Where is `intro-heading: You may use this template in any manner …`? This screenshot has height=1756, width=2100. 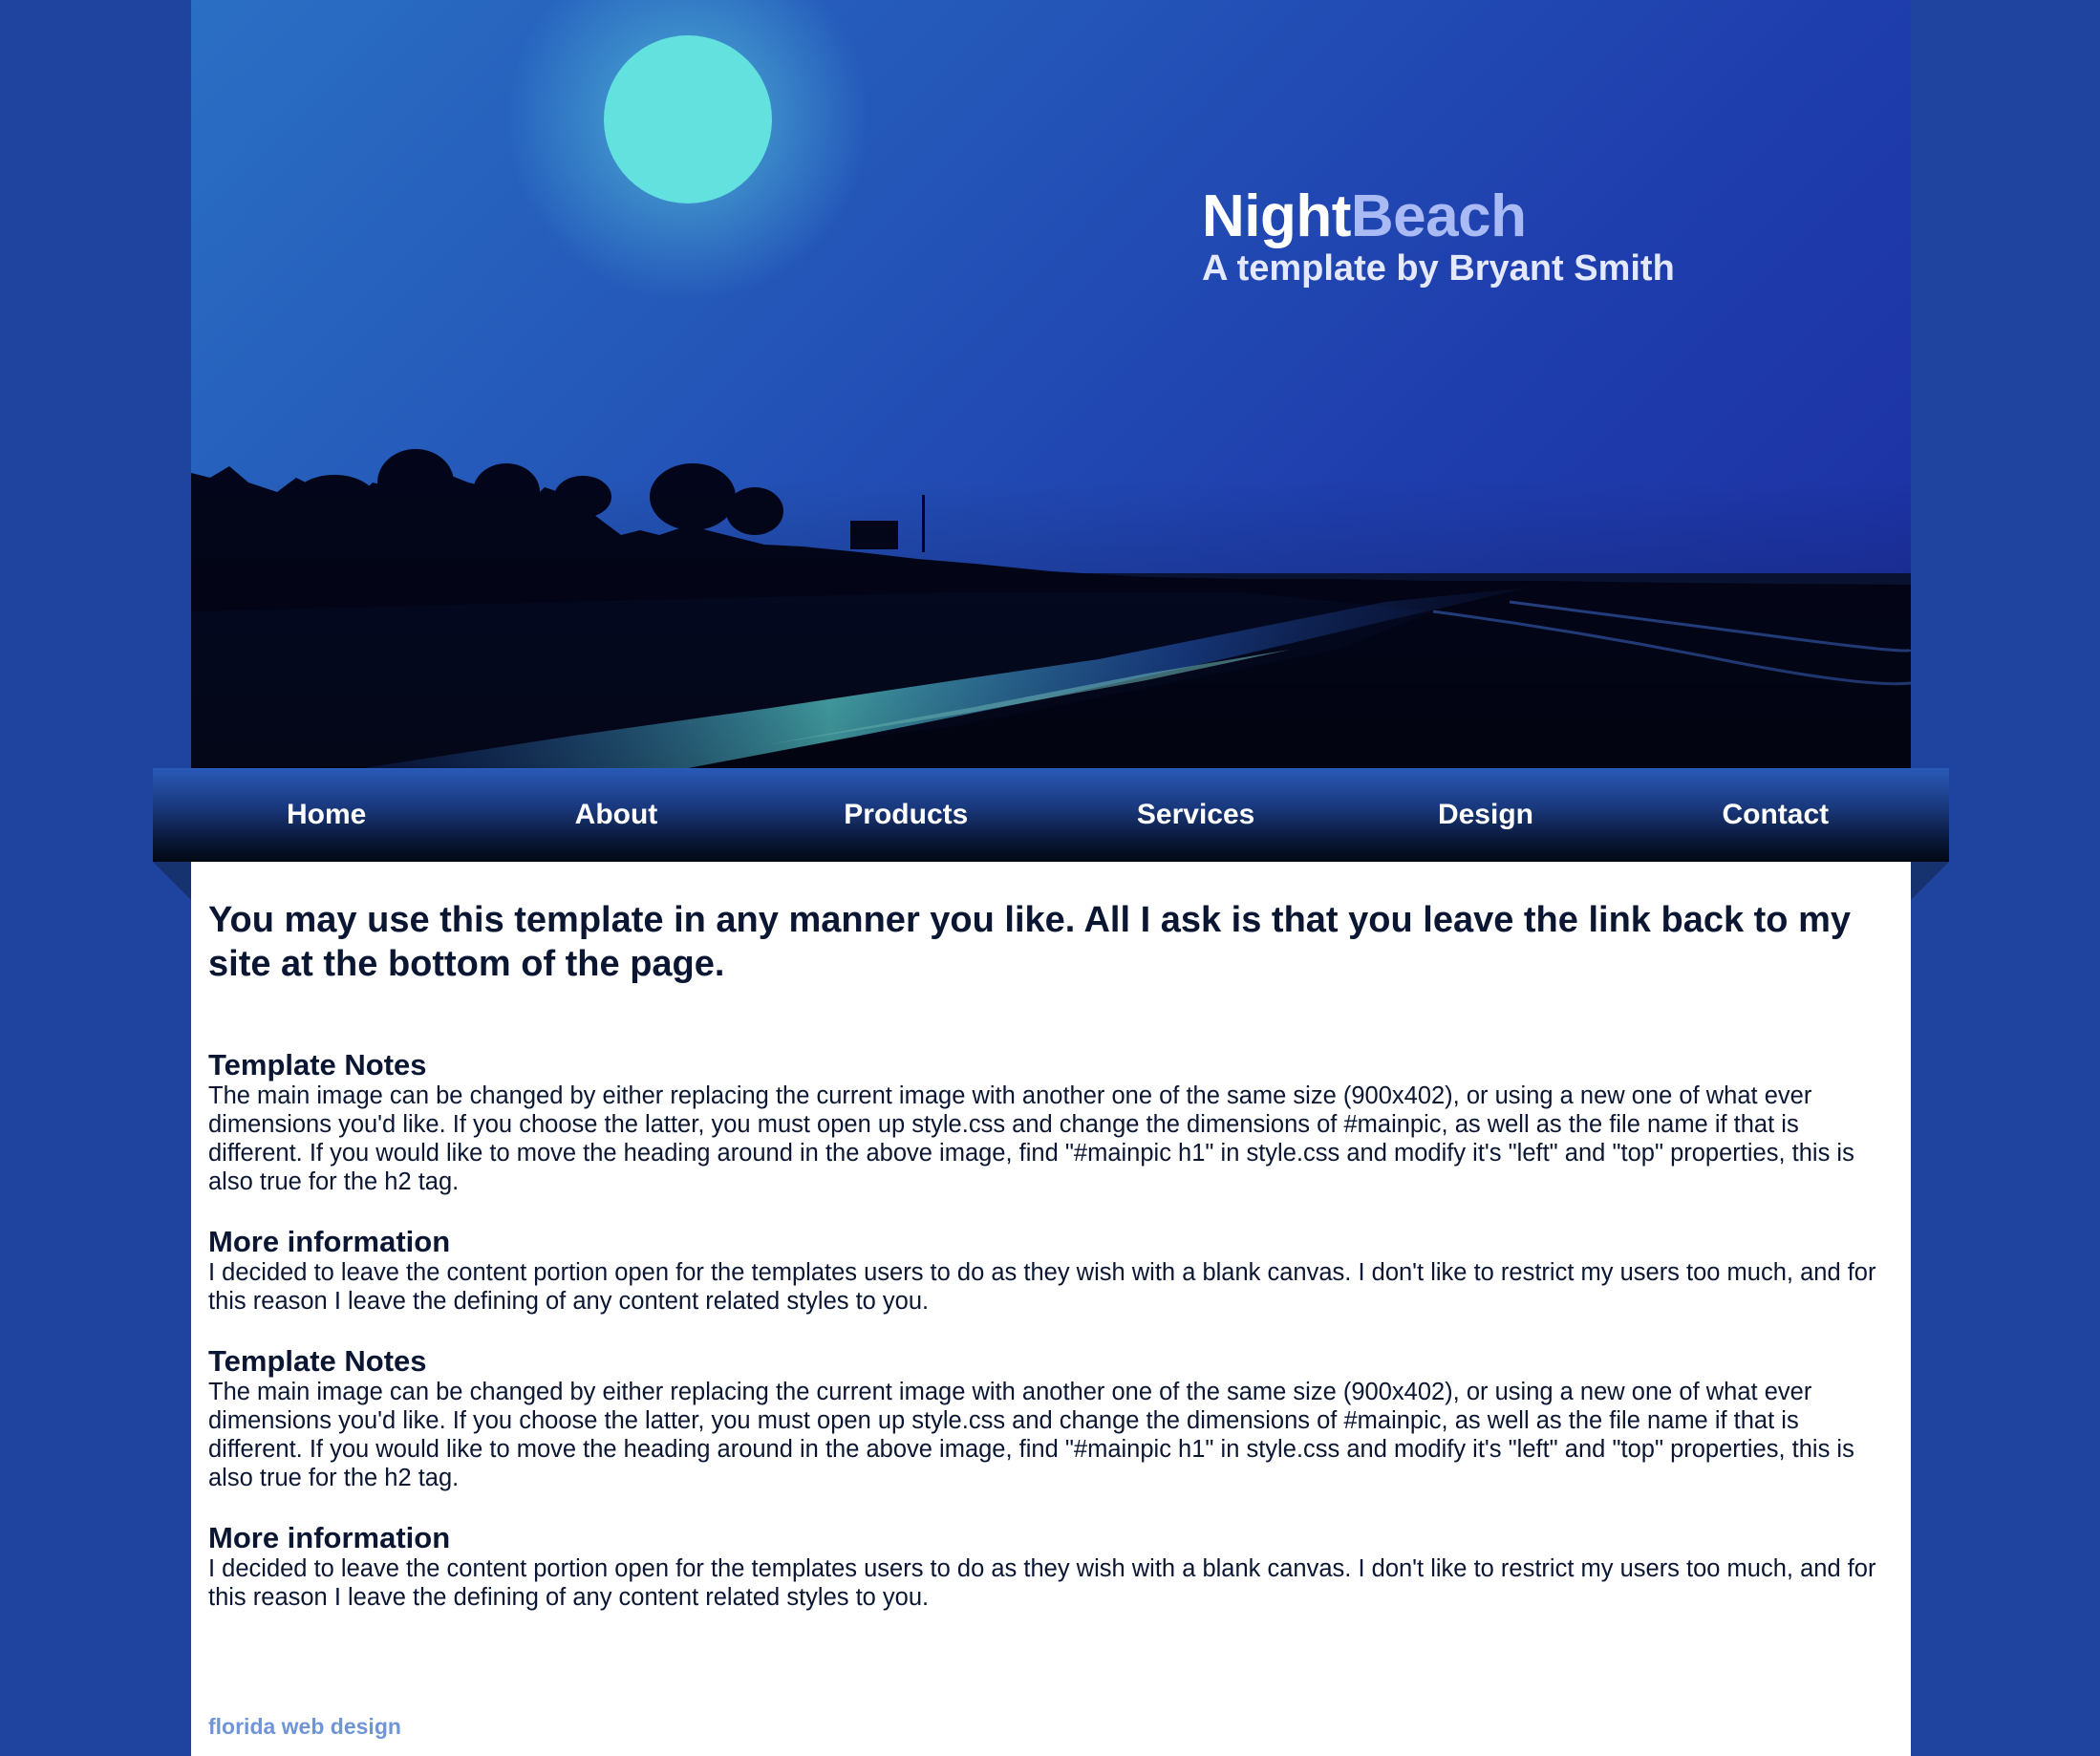
intro-heading: You may use this template in any manner … is located at coordinates (1029, 942).